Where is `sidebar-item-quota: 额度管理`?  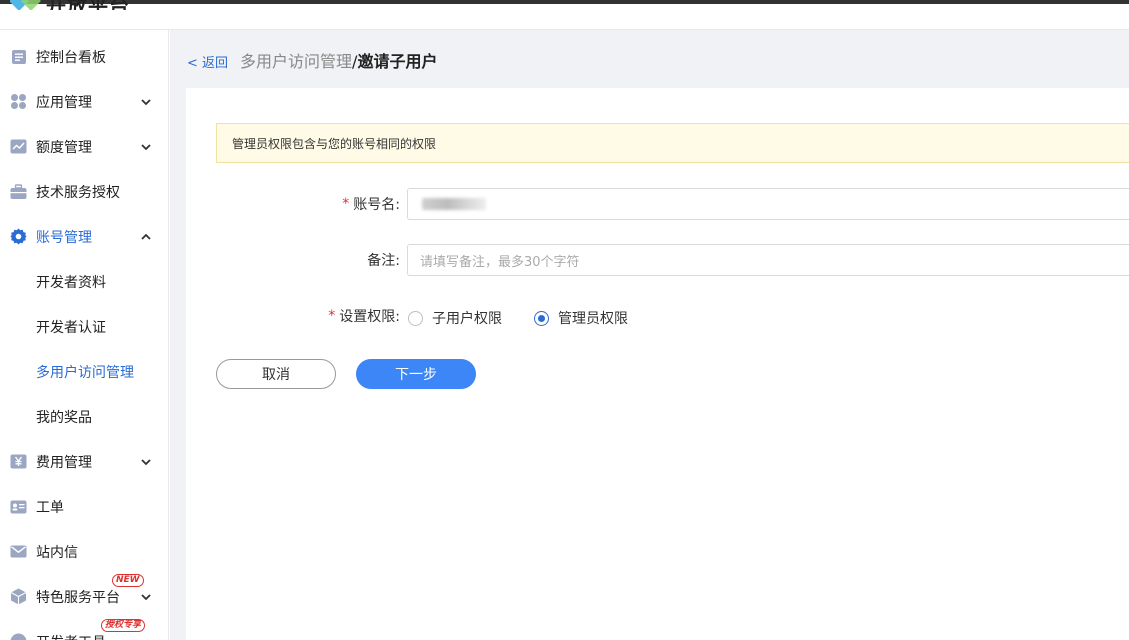 sidebar-item-quota: 额度管理 is located at coordinates (84, 146).